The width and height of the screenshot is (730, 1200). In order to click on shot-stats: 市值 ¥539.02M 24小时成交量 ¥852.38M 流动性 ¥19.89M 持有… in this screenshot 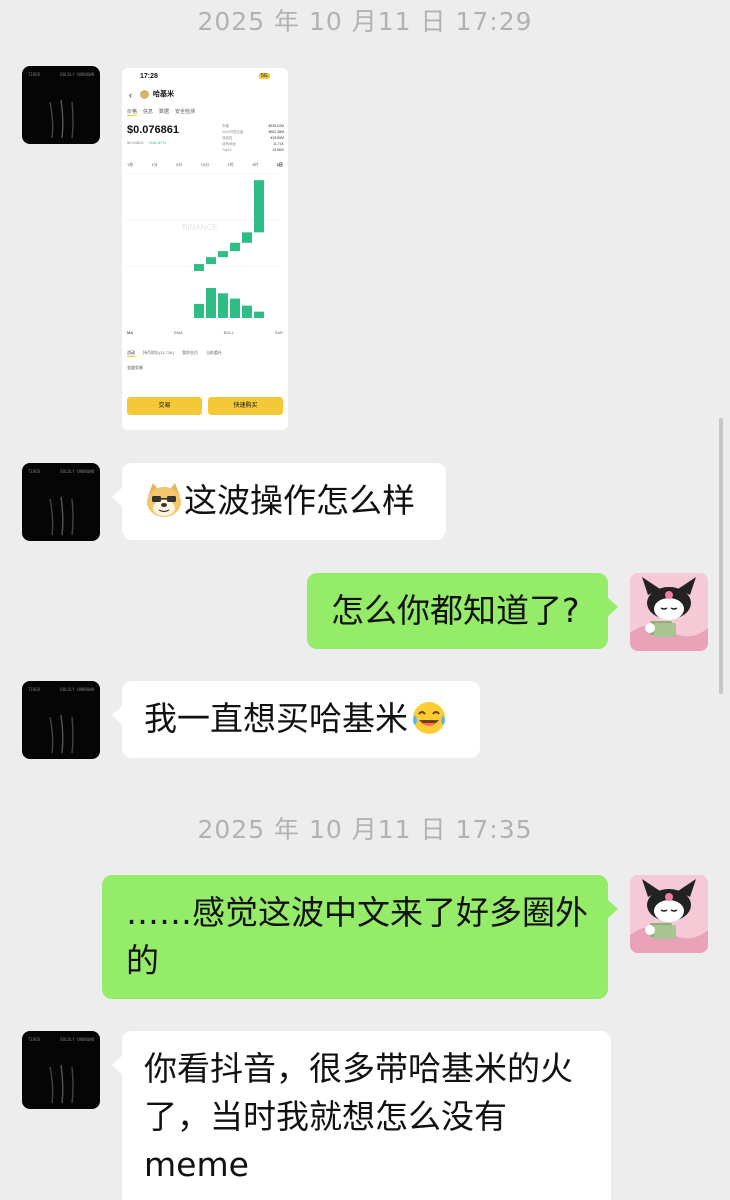, I will do `click(253, 138)`.